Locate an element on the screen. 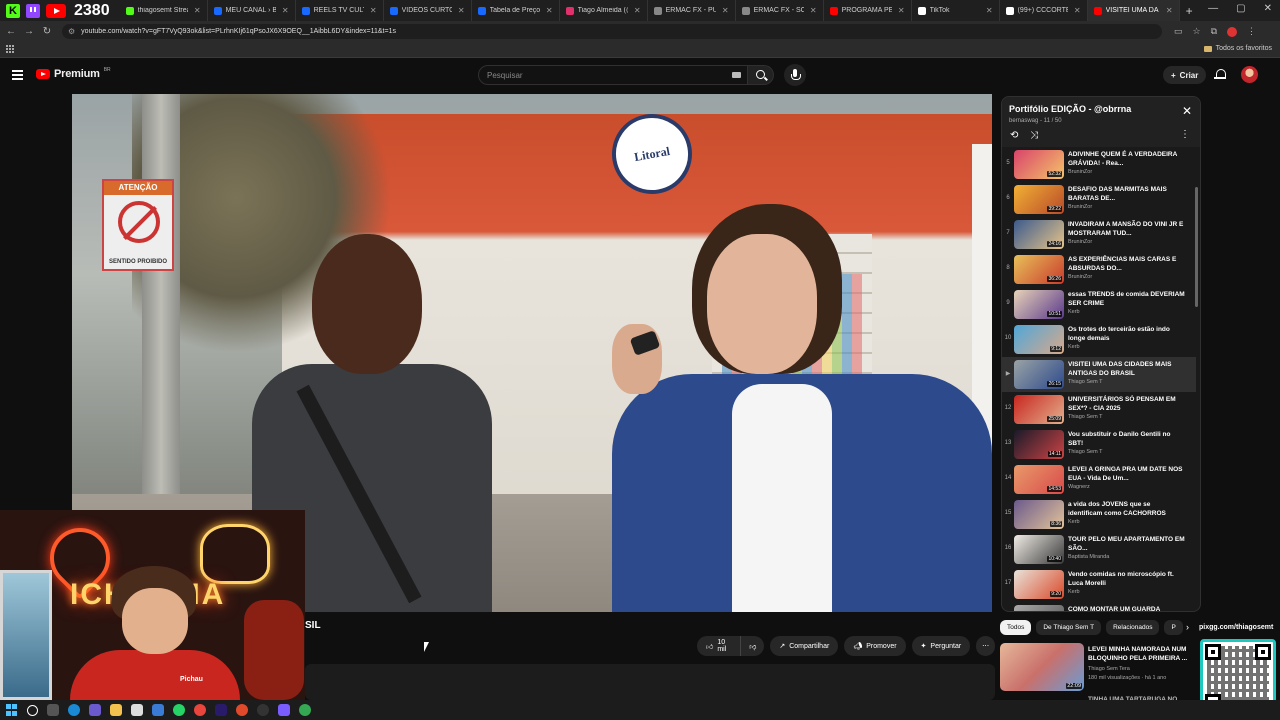 The width and height of the screenshot is (1280, 720). app-icon is located at coordinates (263, 710).